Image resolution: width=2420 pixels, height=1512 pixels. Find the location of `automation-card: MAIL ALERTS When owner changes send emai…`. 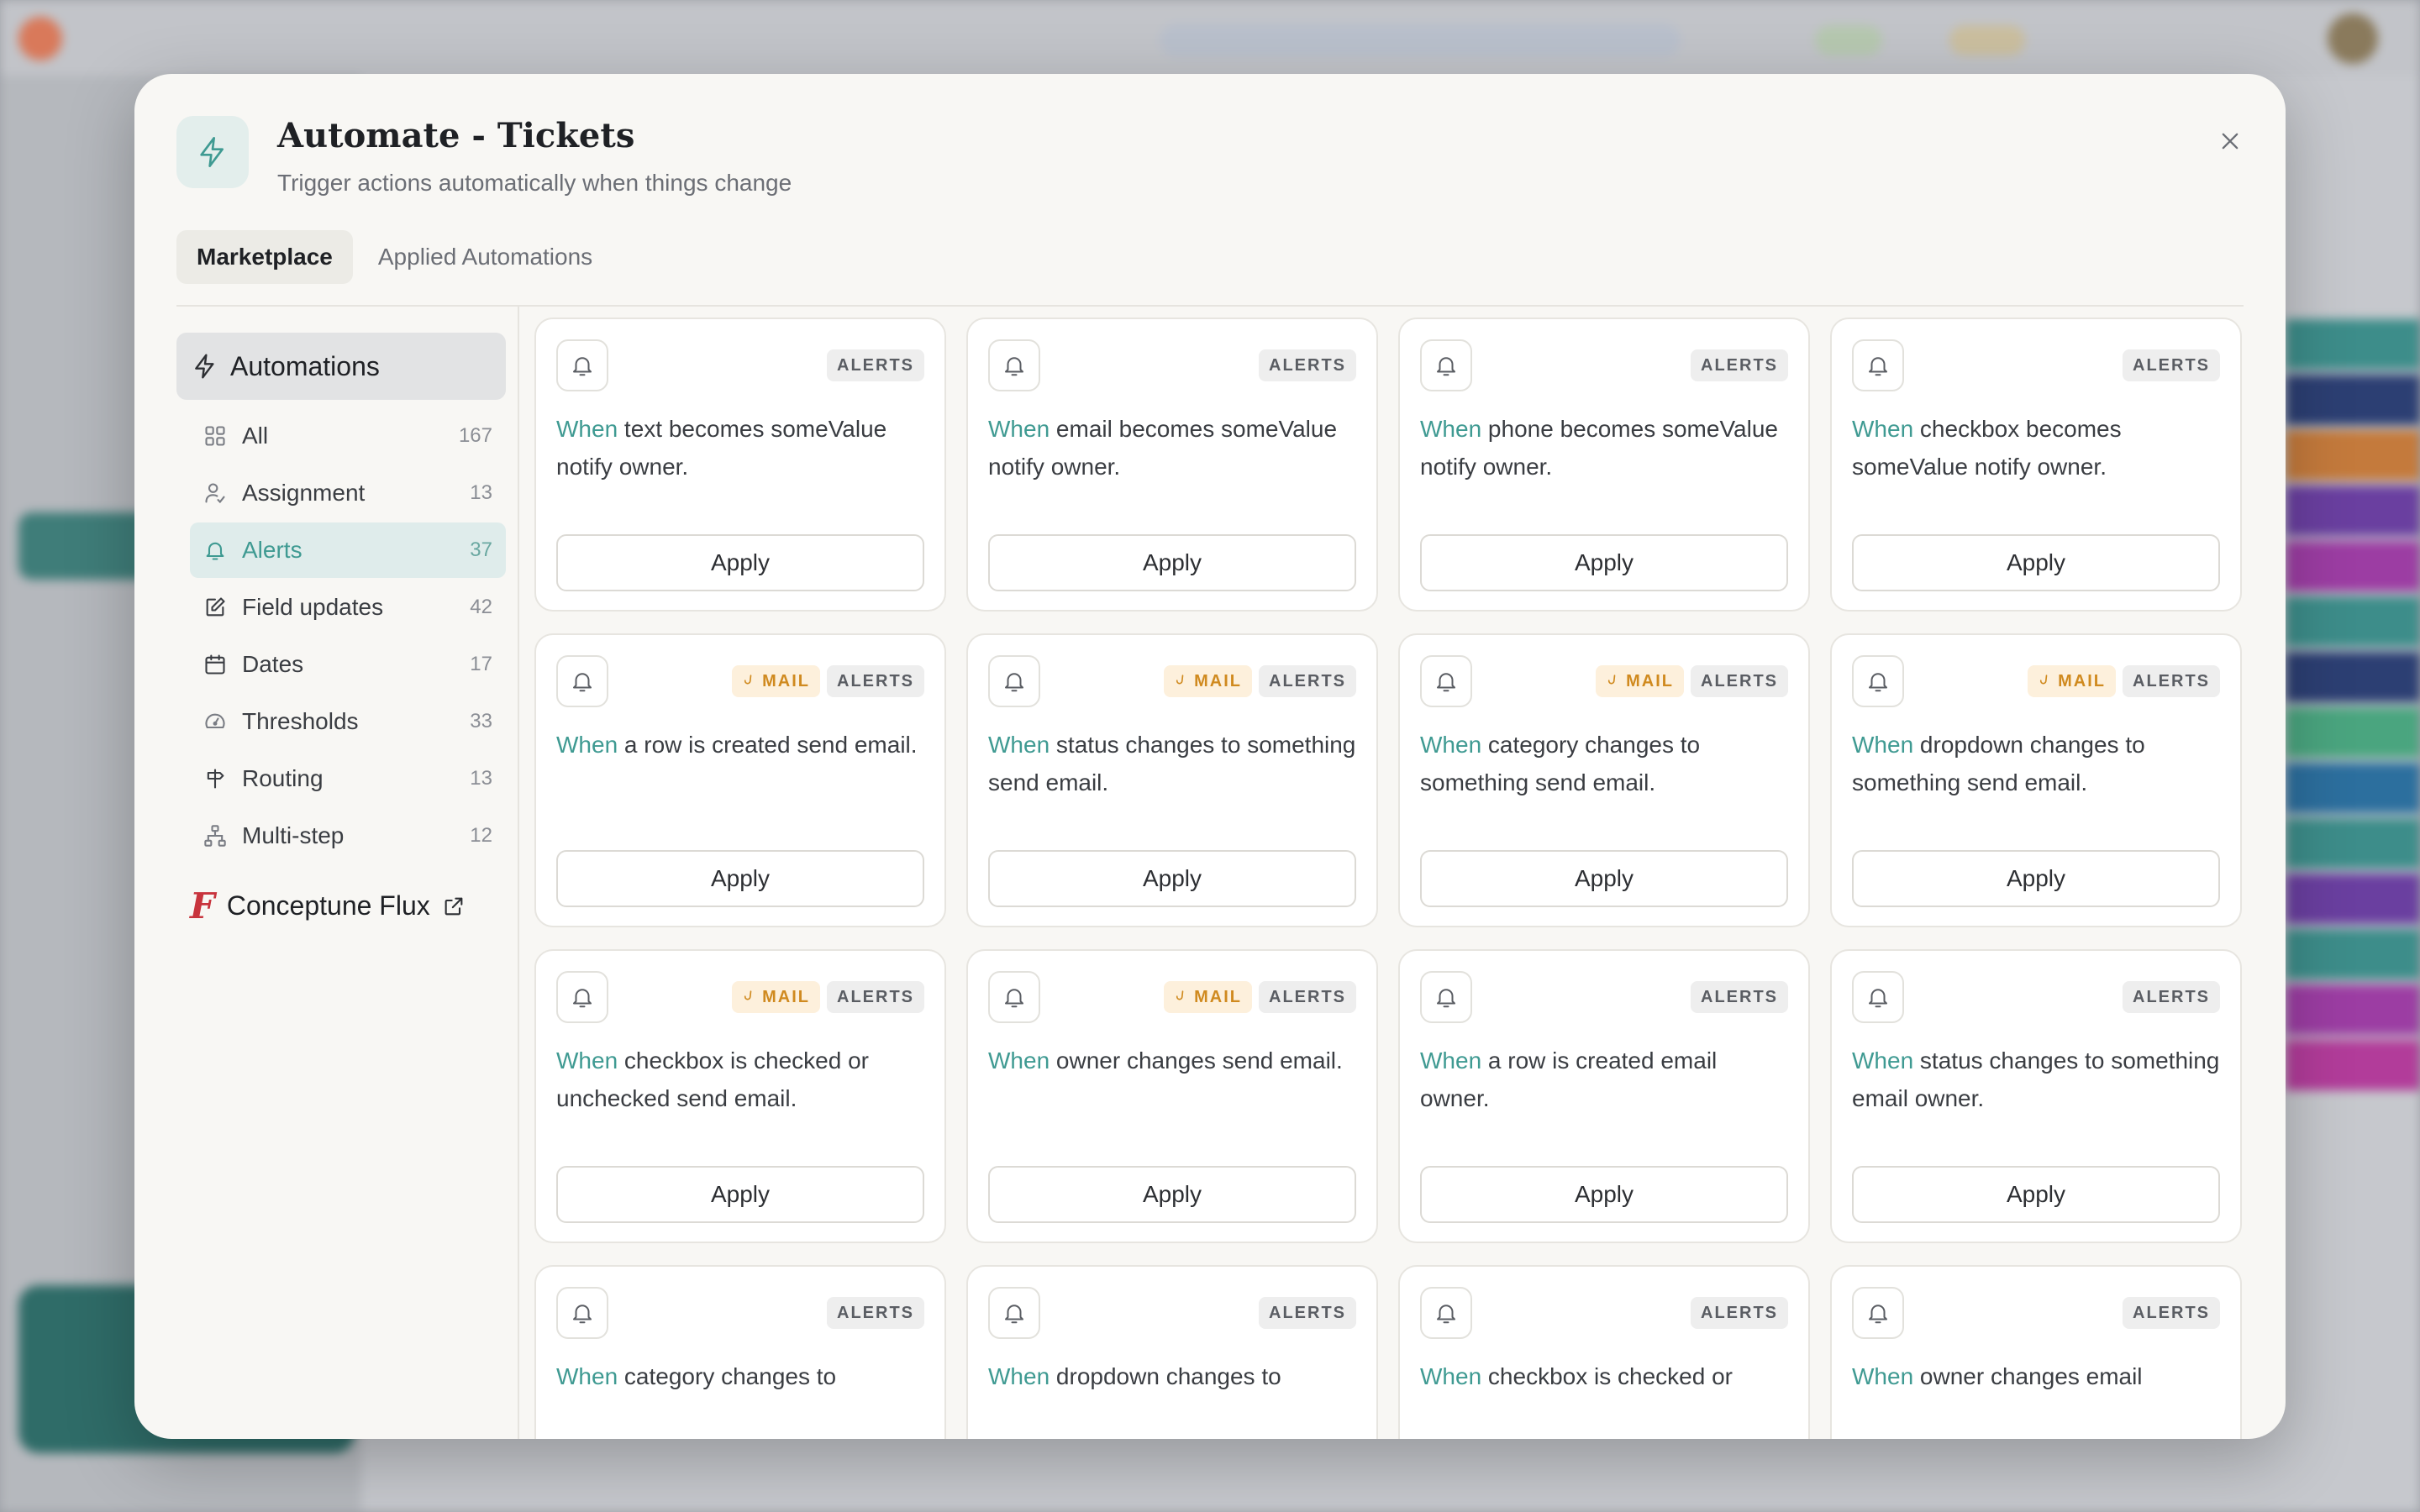

automation-card: MAIL ALERTS When owner changes send emai… is located at coordinates (1172, 1096).